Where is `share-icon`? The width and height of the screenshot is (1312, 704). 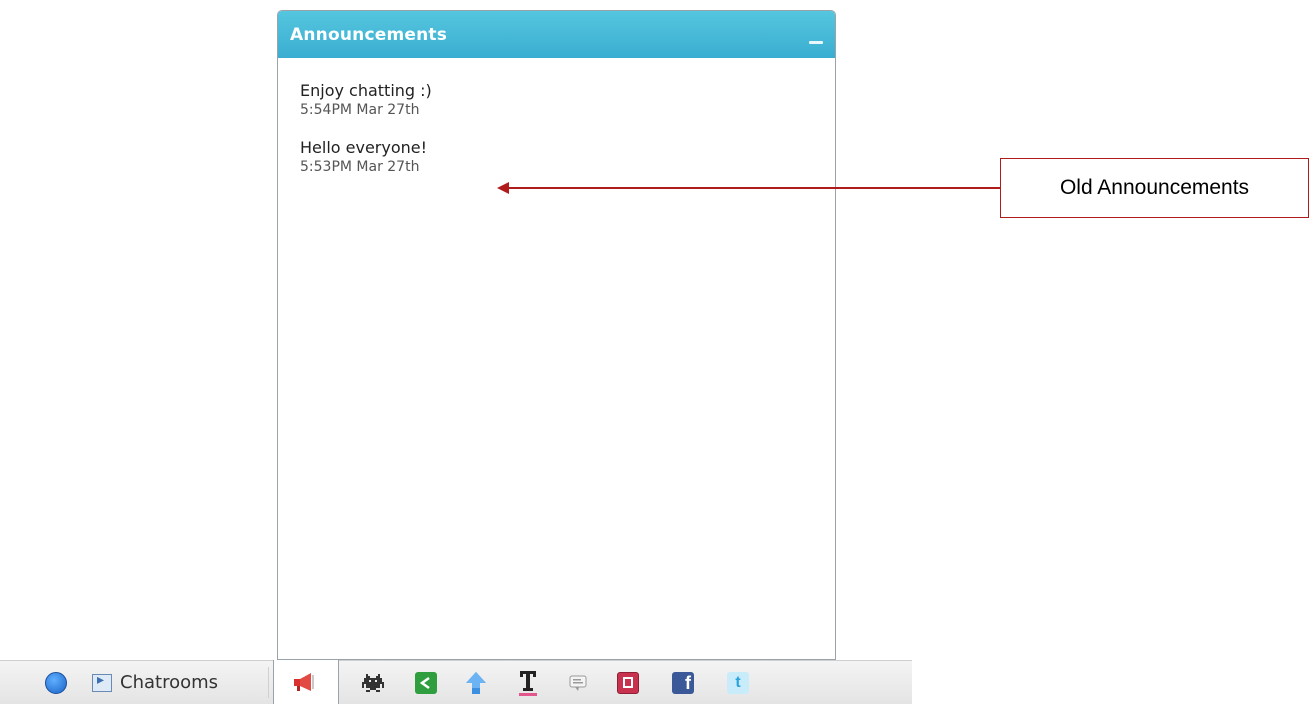
share-icon is located at coordinates (426, 682).